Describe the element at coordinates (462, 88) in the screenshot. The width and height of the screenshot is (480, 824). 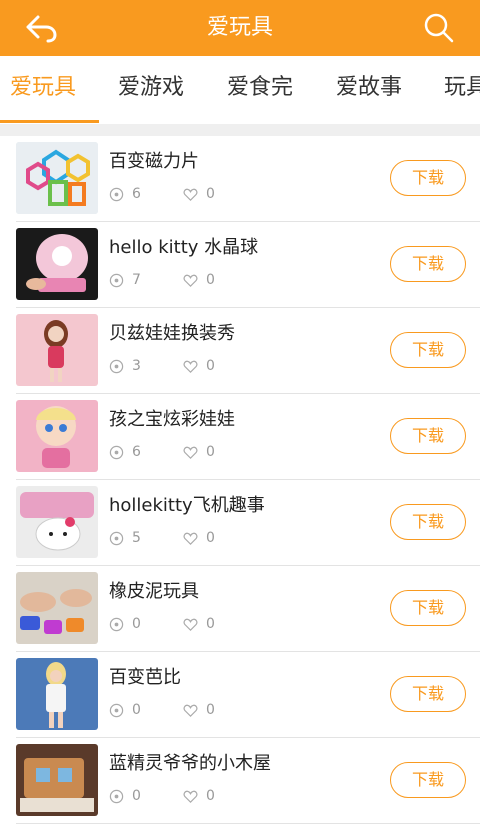
I see `tab-wanju: 玩具` at that location.